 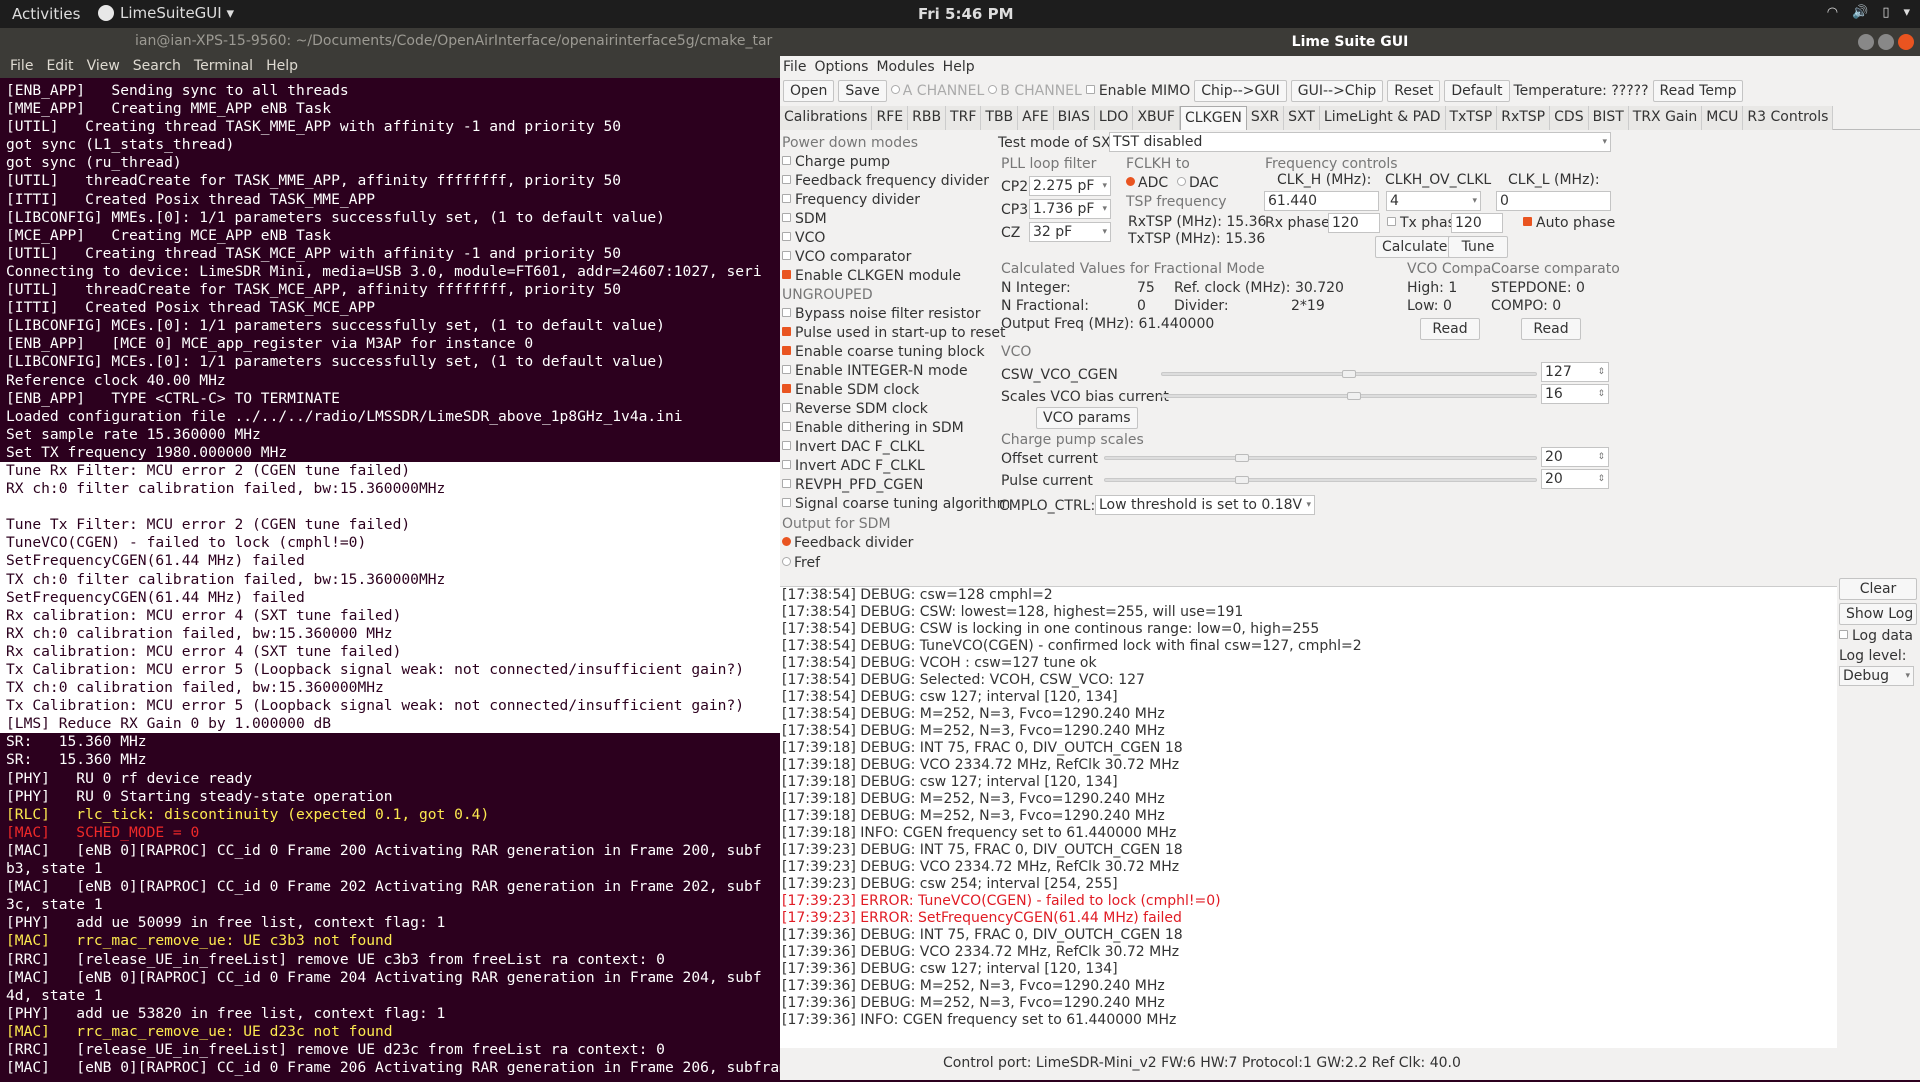 I want to click on cmplo-ctrl-select: Low threshold is set to 0.18V ▾, so click(x=1205, y=505).